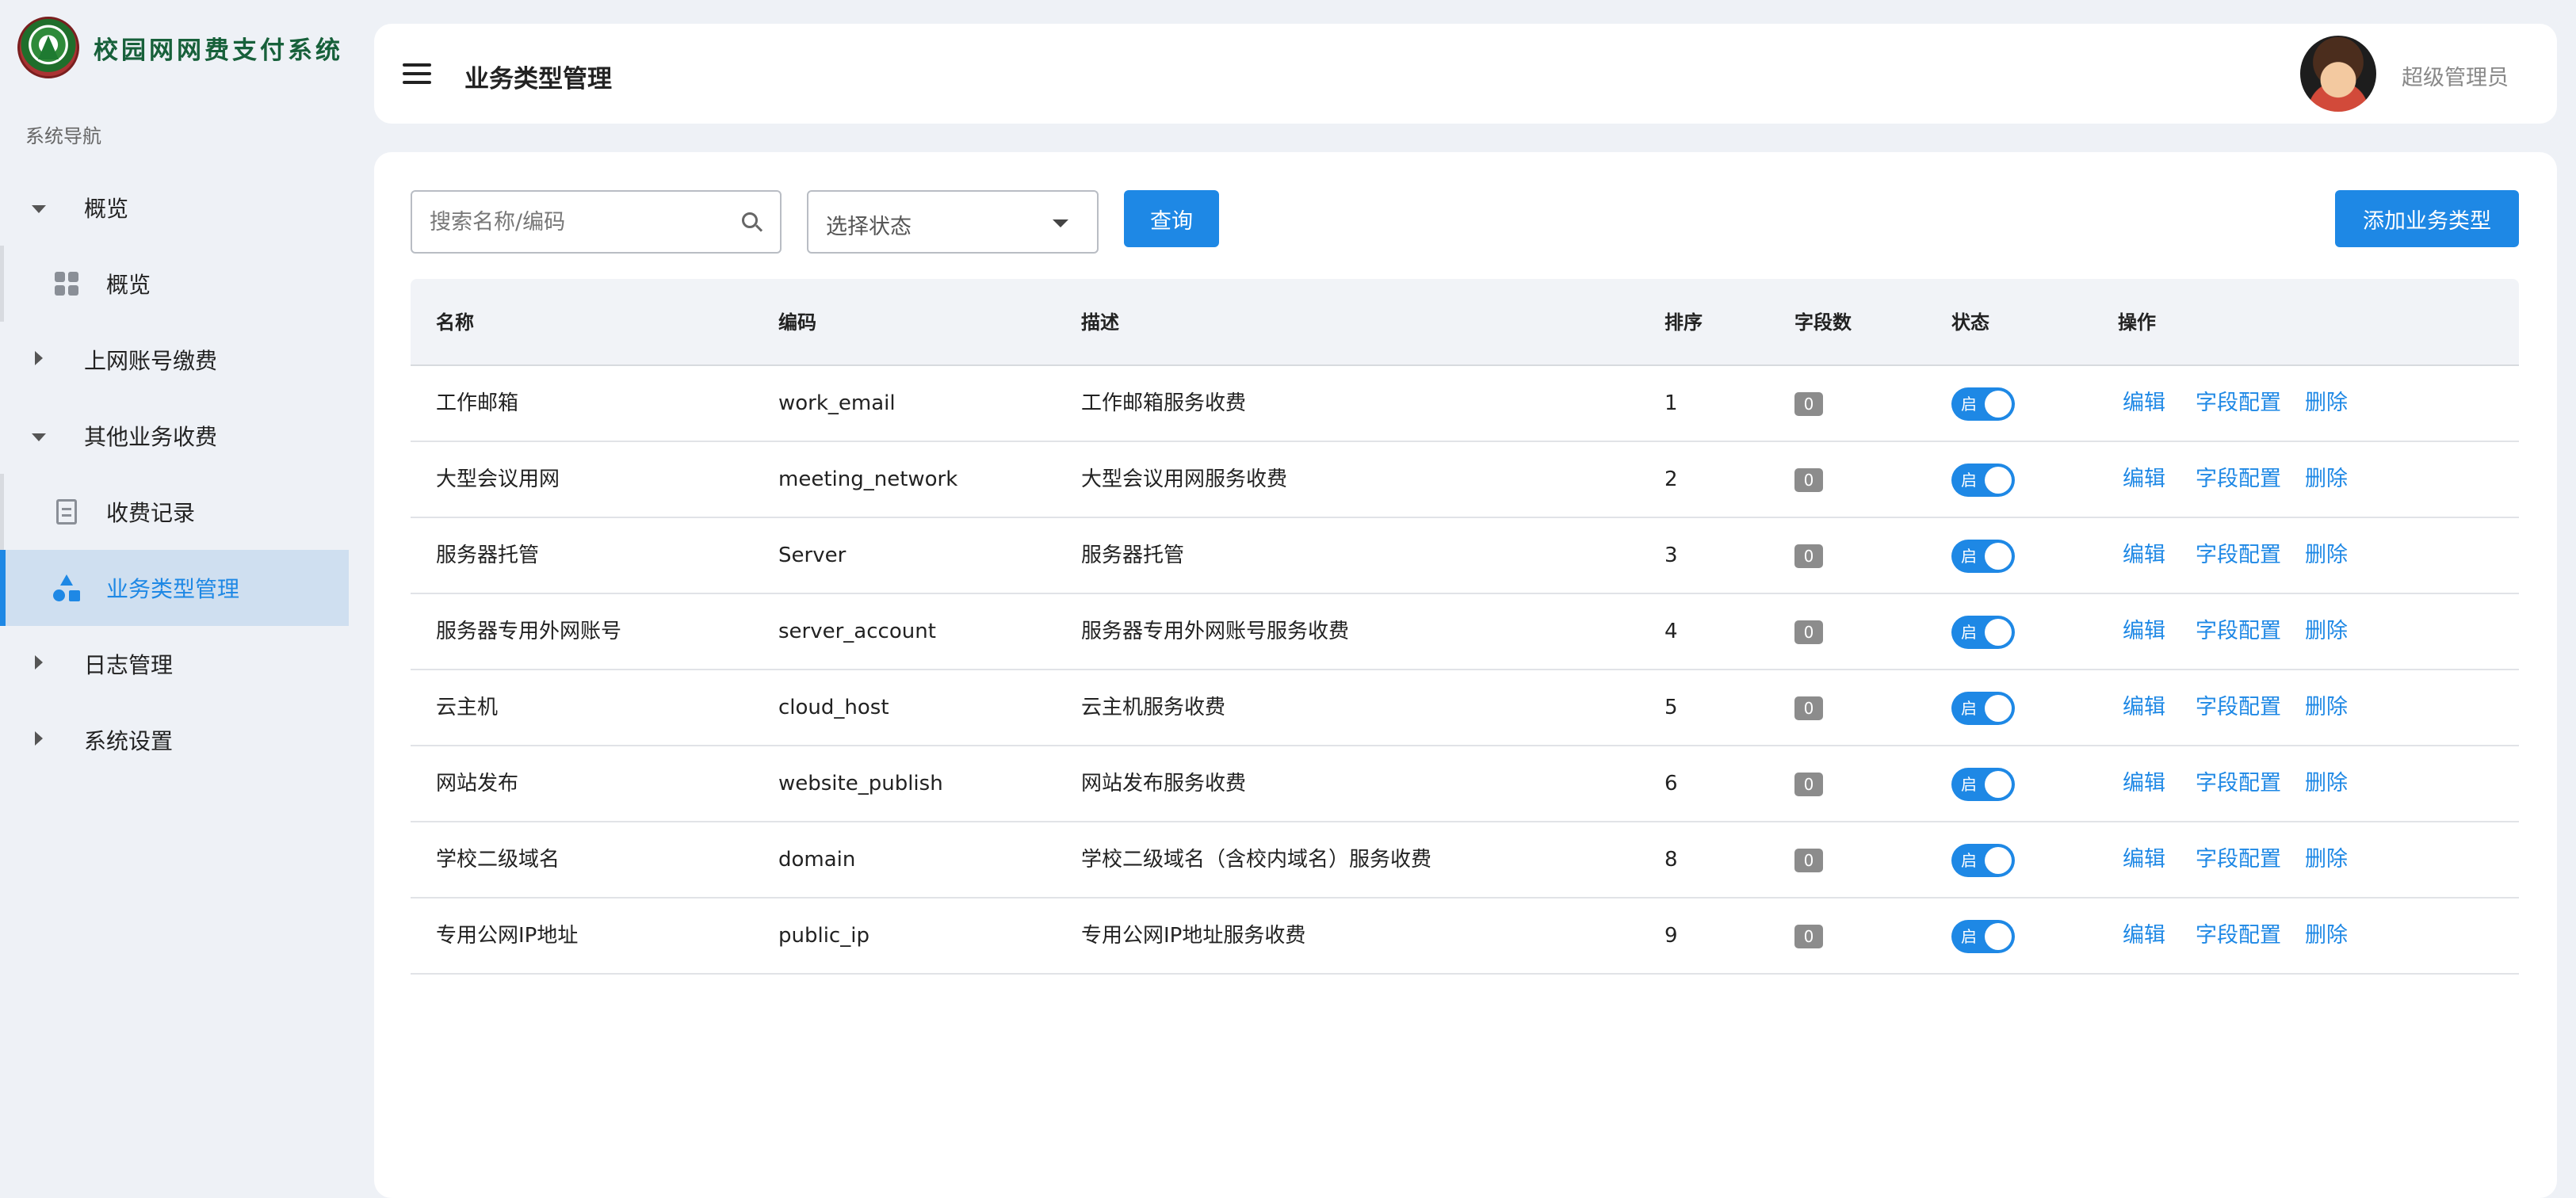  I want to click on chevron-down-icon, so click(42, 436).